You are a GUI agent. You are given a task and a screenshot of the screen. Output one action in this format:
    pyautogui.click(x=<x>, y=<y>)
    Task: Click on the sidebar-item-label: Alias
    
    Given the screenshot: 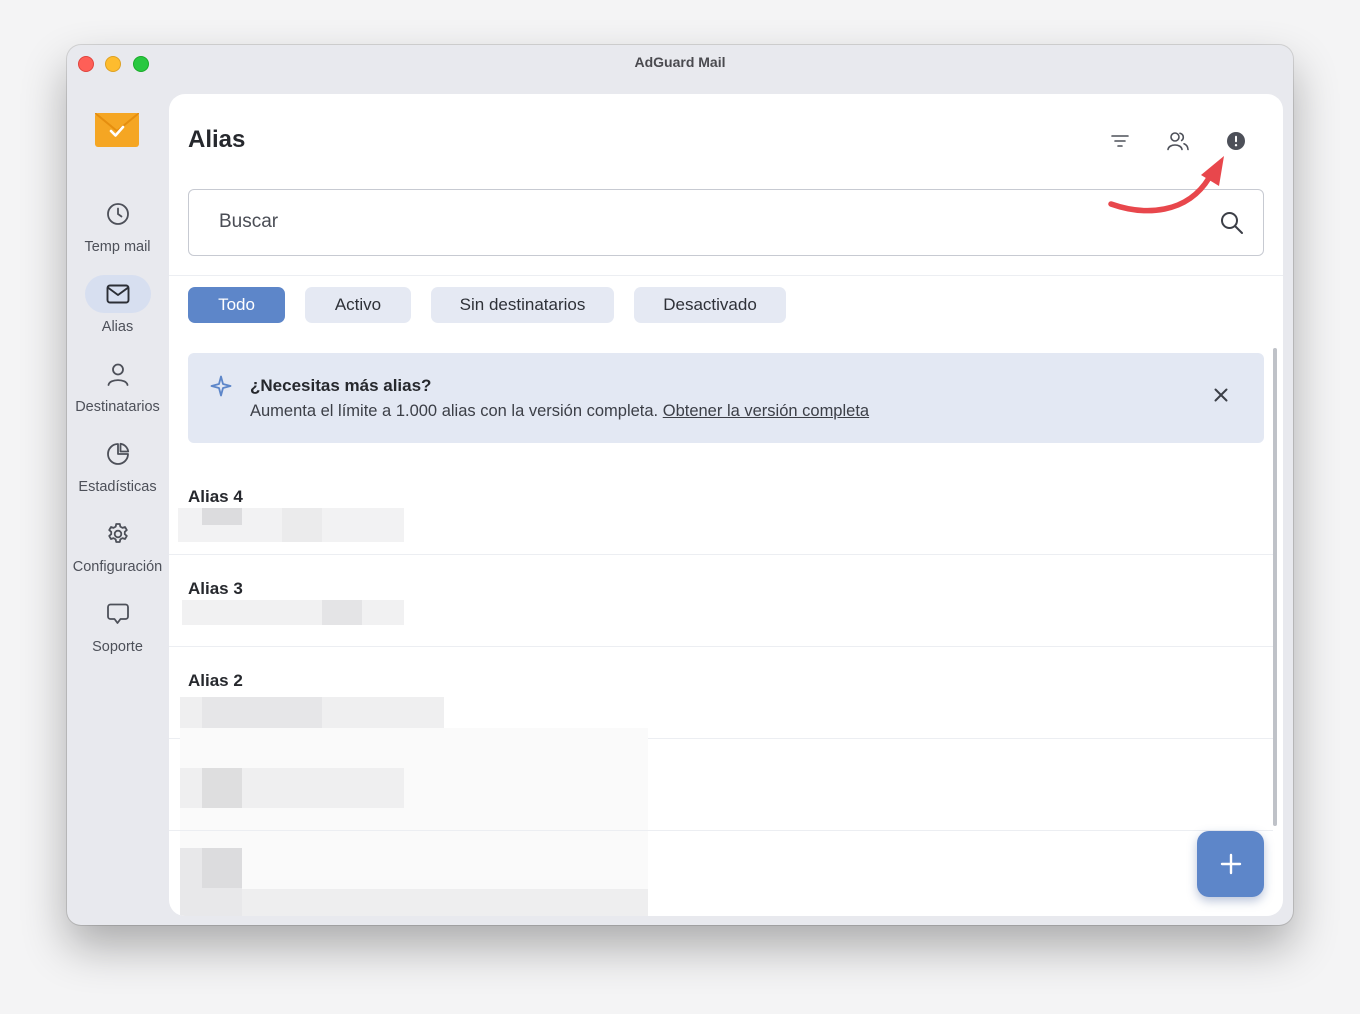 What is the action you would take?
    pyautogui.click(x=117, y=327)
    